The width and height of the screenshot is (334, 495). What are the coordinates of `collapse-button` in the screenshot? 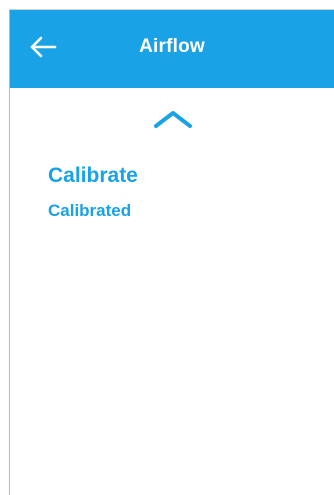 It's located at (173, 119).